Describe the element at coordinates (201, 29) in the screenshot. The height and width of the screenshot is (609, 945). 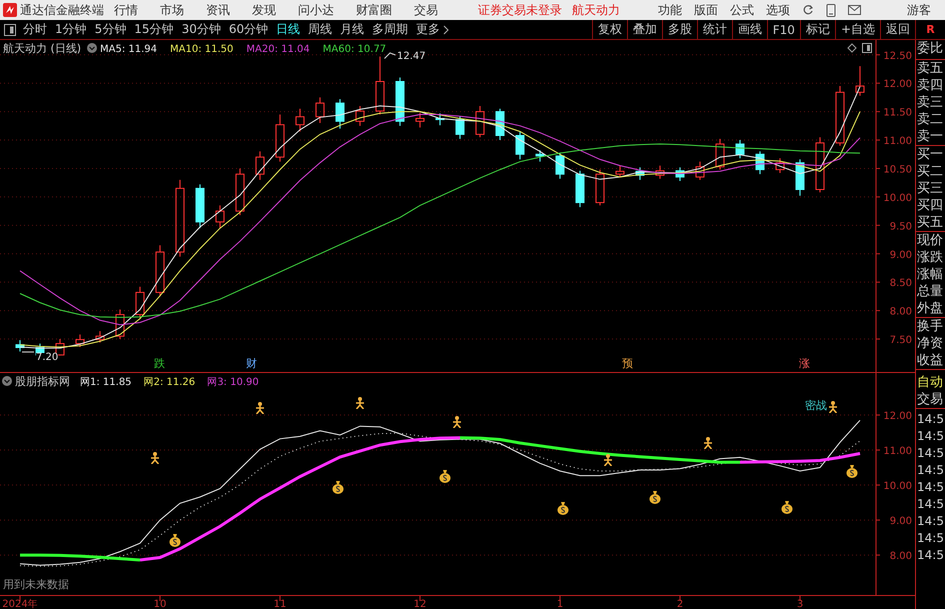
I see `period-tab: 30分钟` at that location.